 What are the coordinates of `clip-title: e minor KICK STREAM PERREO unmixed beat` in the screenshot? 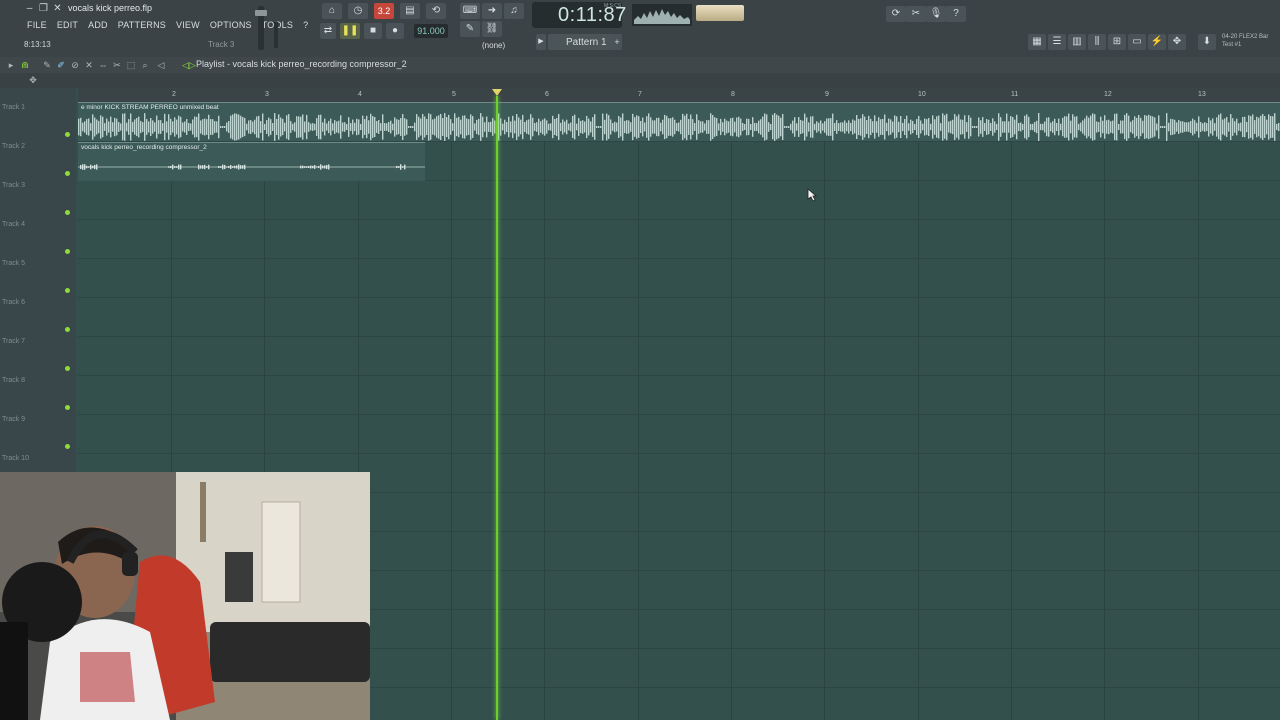 It's located at (150, 107).